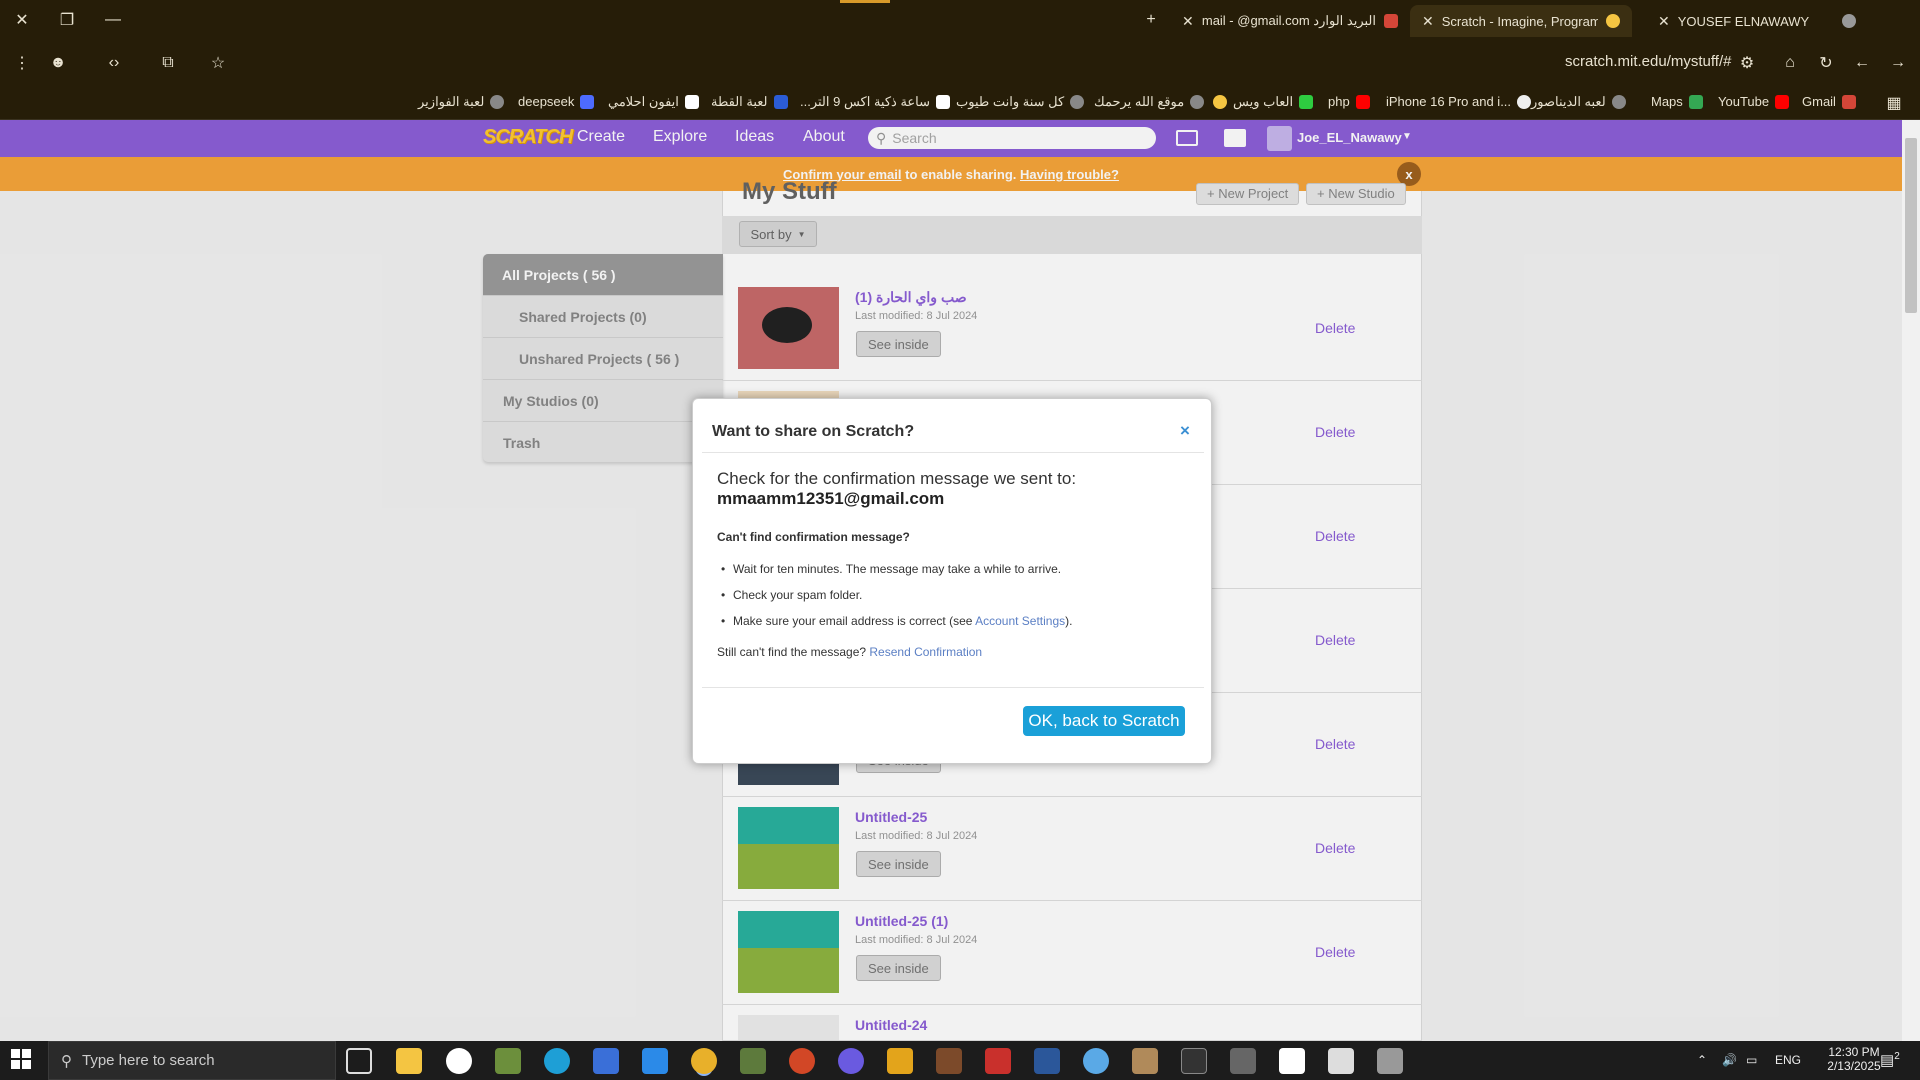 Image resolution: width=1920 pixels, height=1080 pixels. Describe the element at coordinates (780, 102) in the screenshot. I see `cartoon-network-icon` at that location.